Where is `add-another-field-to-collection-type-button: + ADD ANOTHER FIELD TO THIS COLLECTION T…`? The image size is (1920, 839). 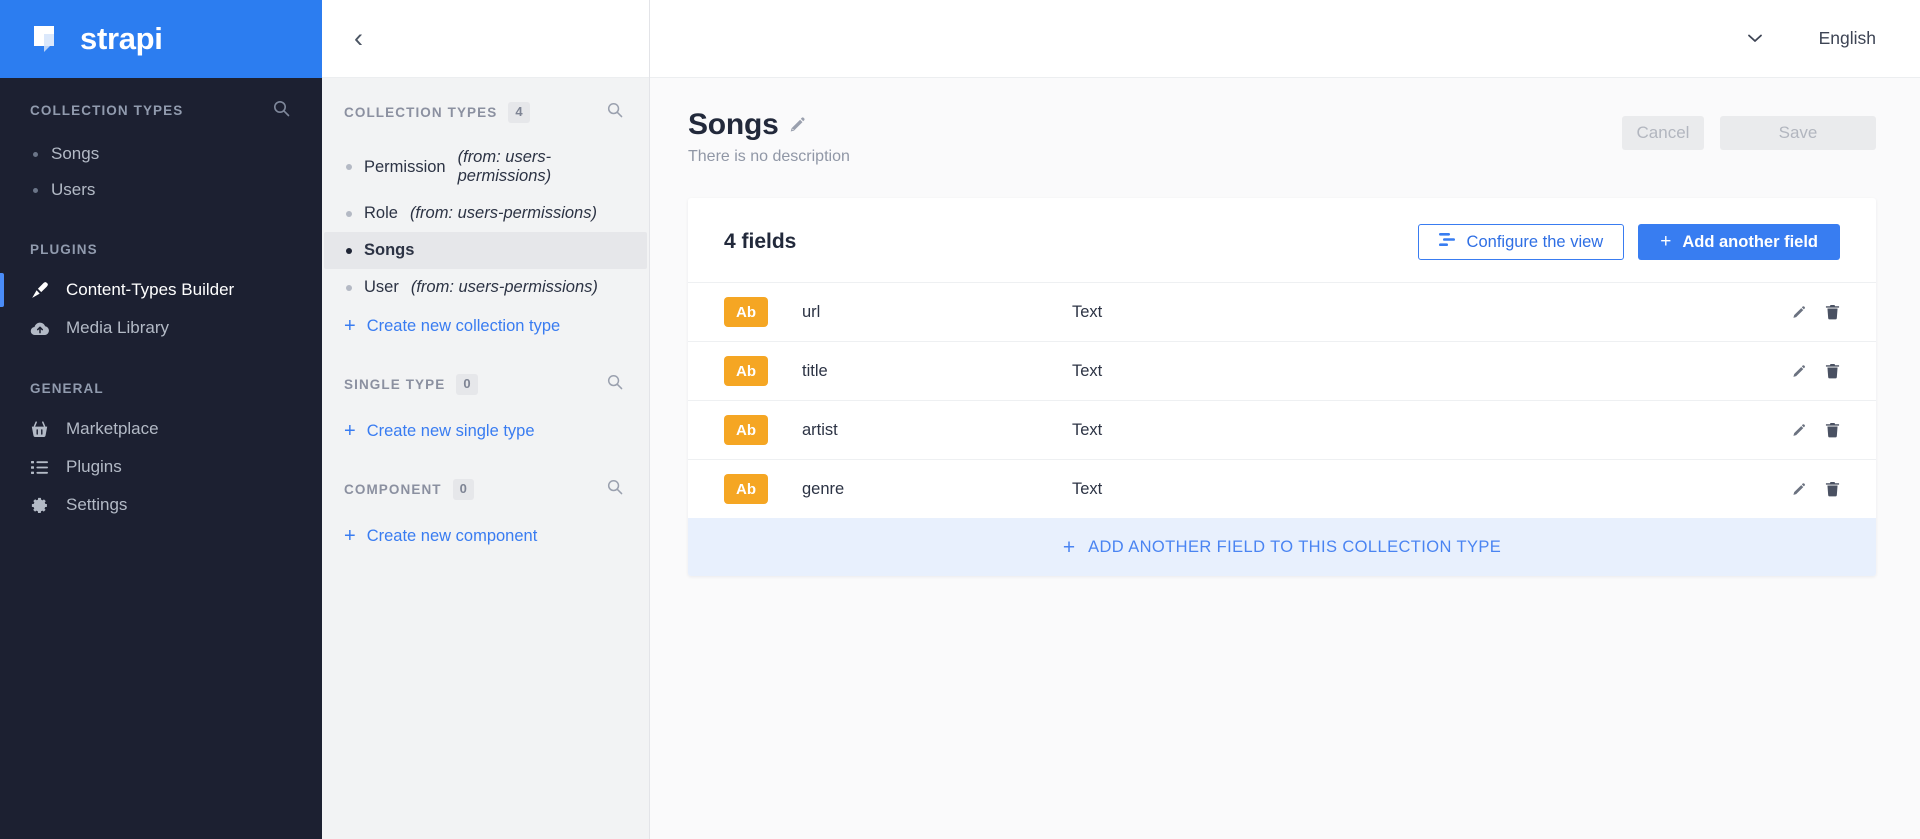 add-another-field-to-collection-type-button: + ADD ANOTHER FIELD TO THIS COLLECTION T… is located at coordinates (1282, 547).